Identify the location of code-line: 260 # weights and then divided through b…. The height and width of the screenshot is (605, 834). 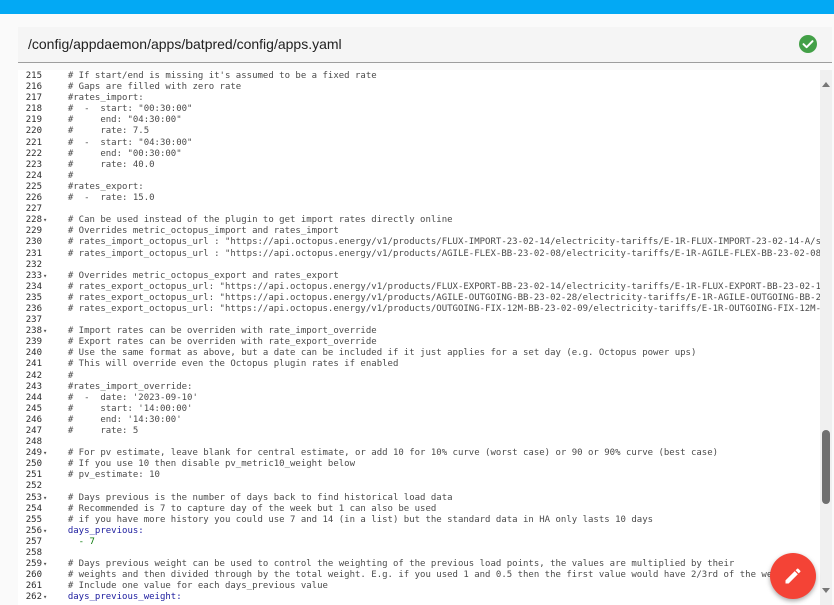
(418, 575).